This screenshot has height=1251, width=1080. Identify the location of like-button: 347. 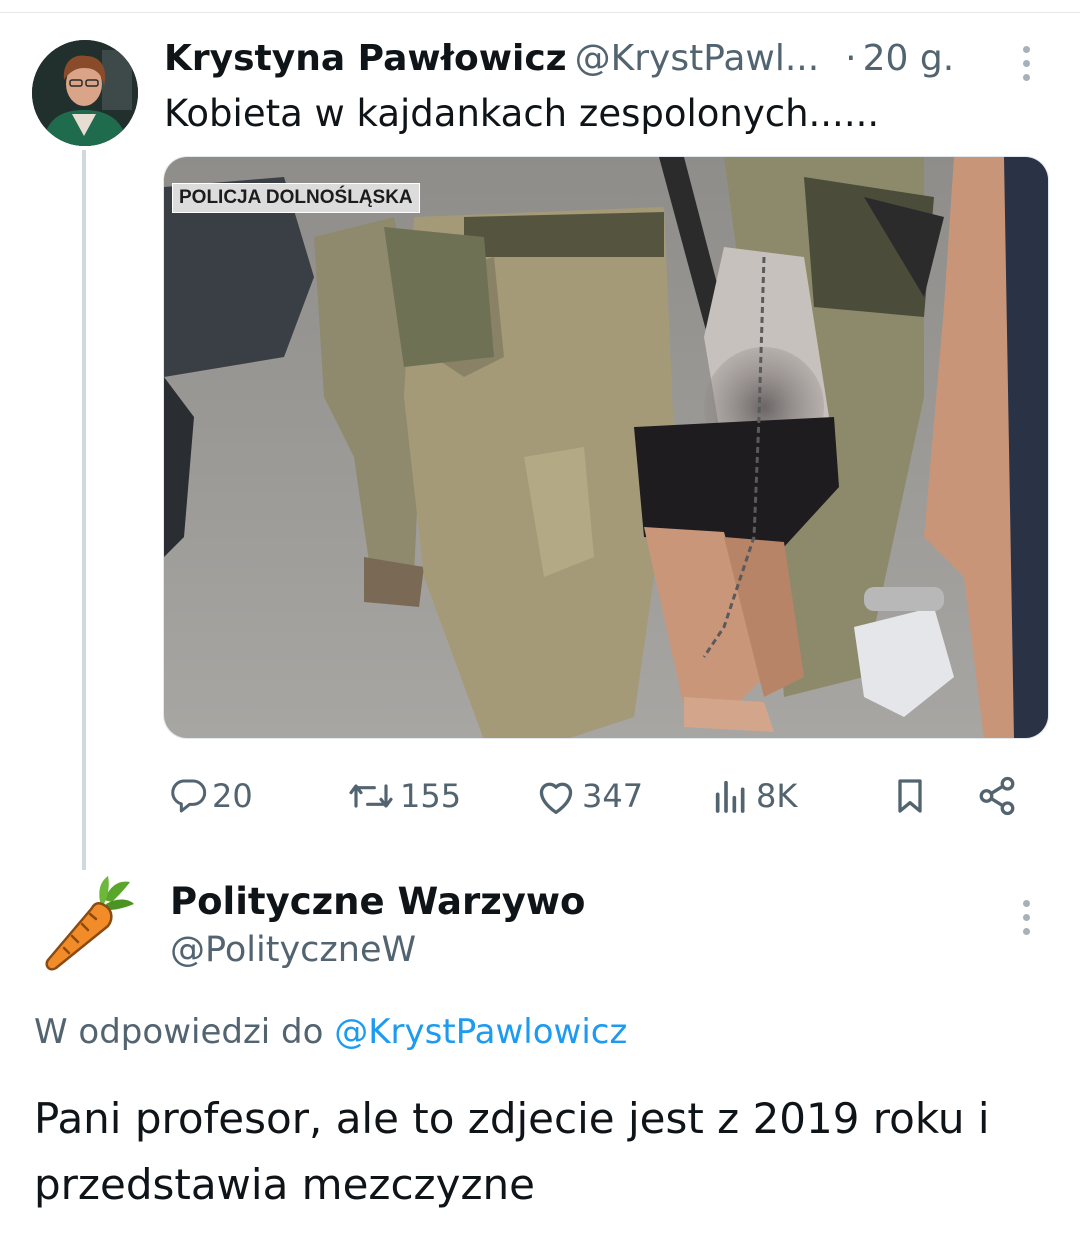
(588, 796).